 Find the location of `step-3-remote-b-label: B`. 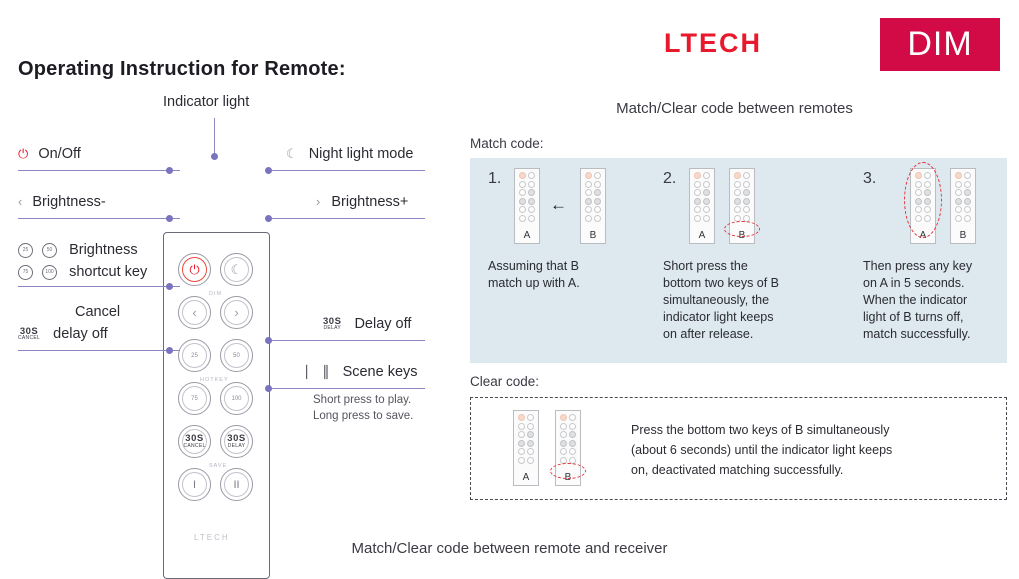

step-3-remote-b-label: B is located at coordinates (963, 235).